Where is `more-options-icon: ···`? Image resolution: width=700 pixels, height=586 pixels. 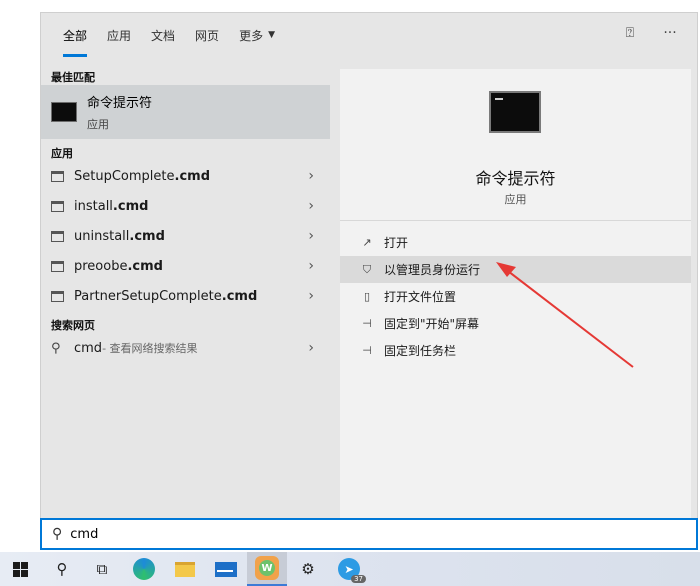 more-options-icon: ··· is located at coordinates (670, 33).